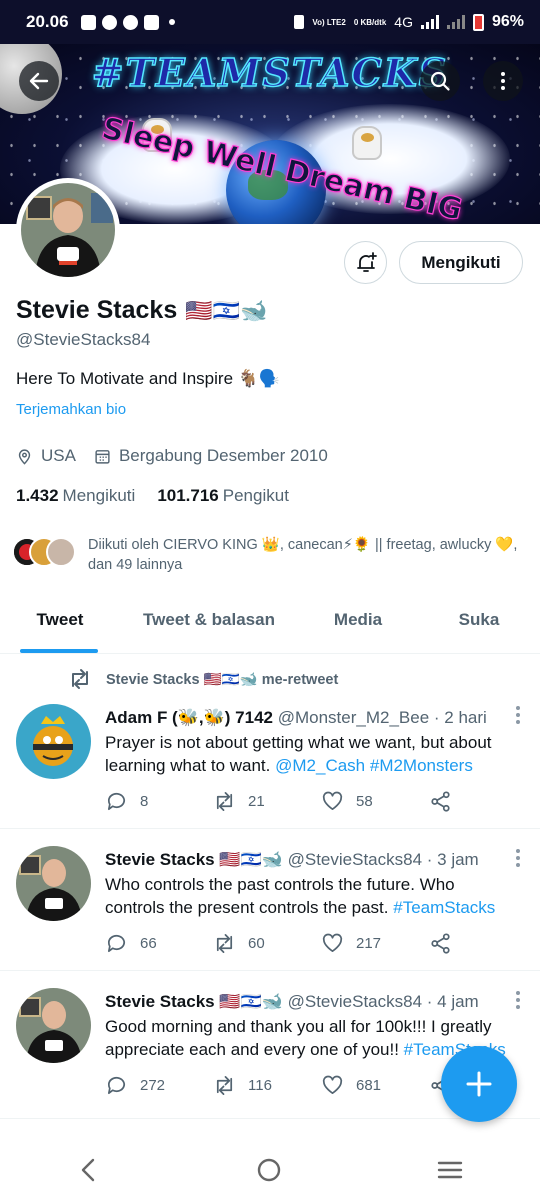  I want to click on tweet-author-name: Adam F (🐝,🐝) 7142, so click(189, 717).